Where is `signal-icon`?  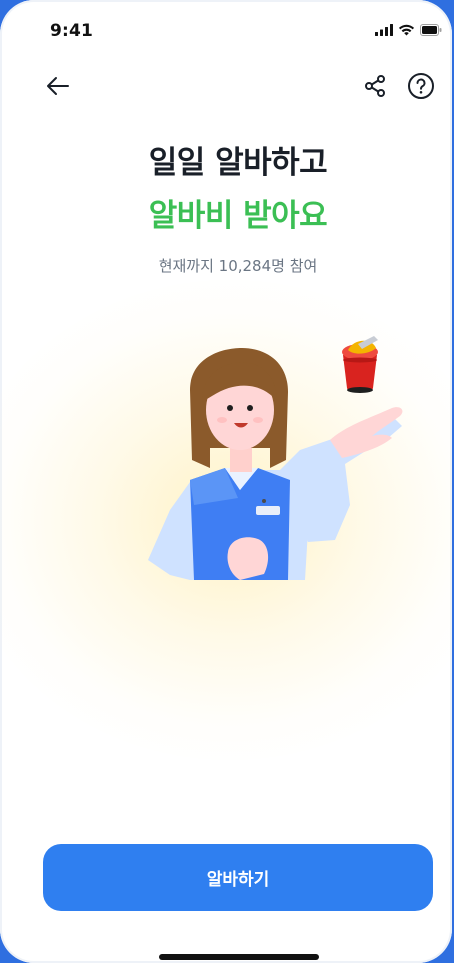 signal-icon is located at coordinates (384, 30).